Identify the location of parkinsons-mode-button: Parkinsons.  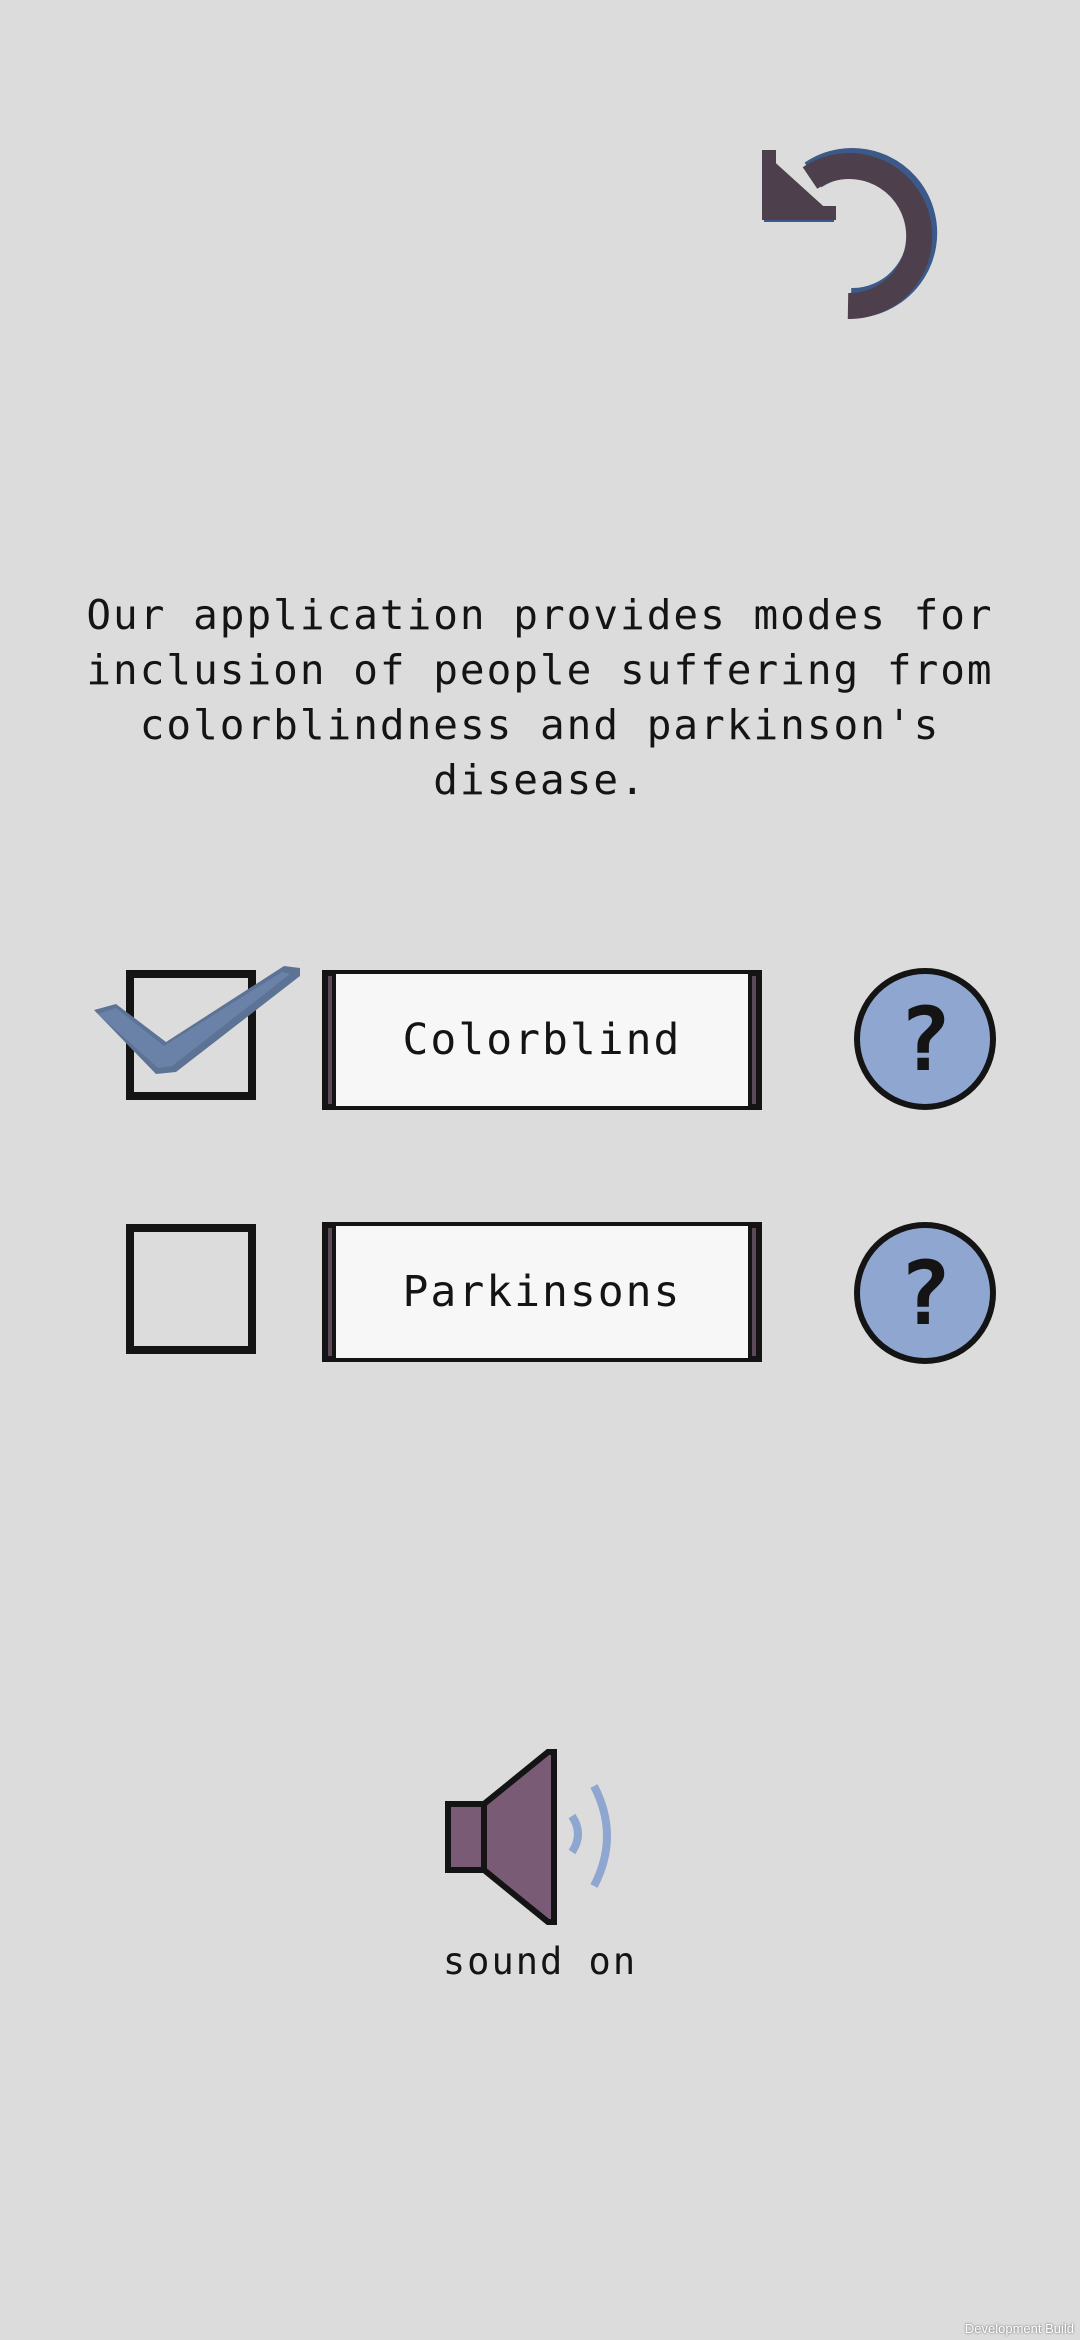
(542, 1292).